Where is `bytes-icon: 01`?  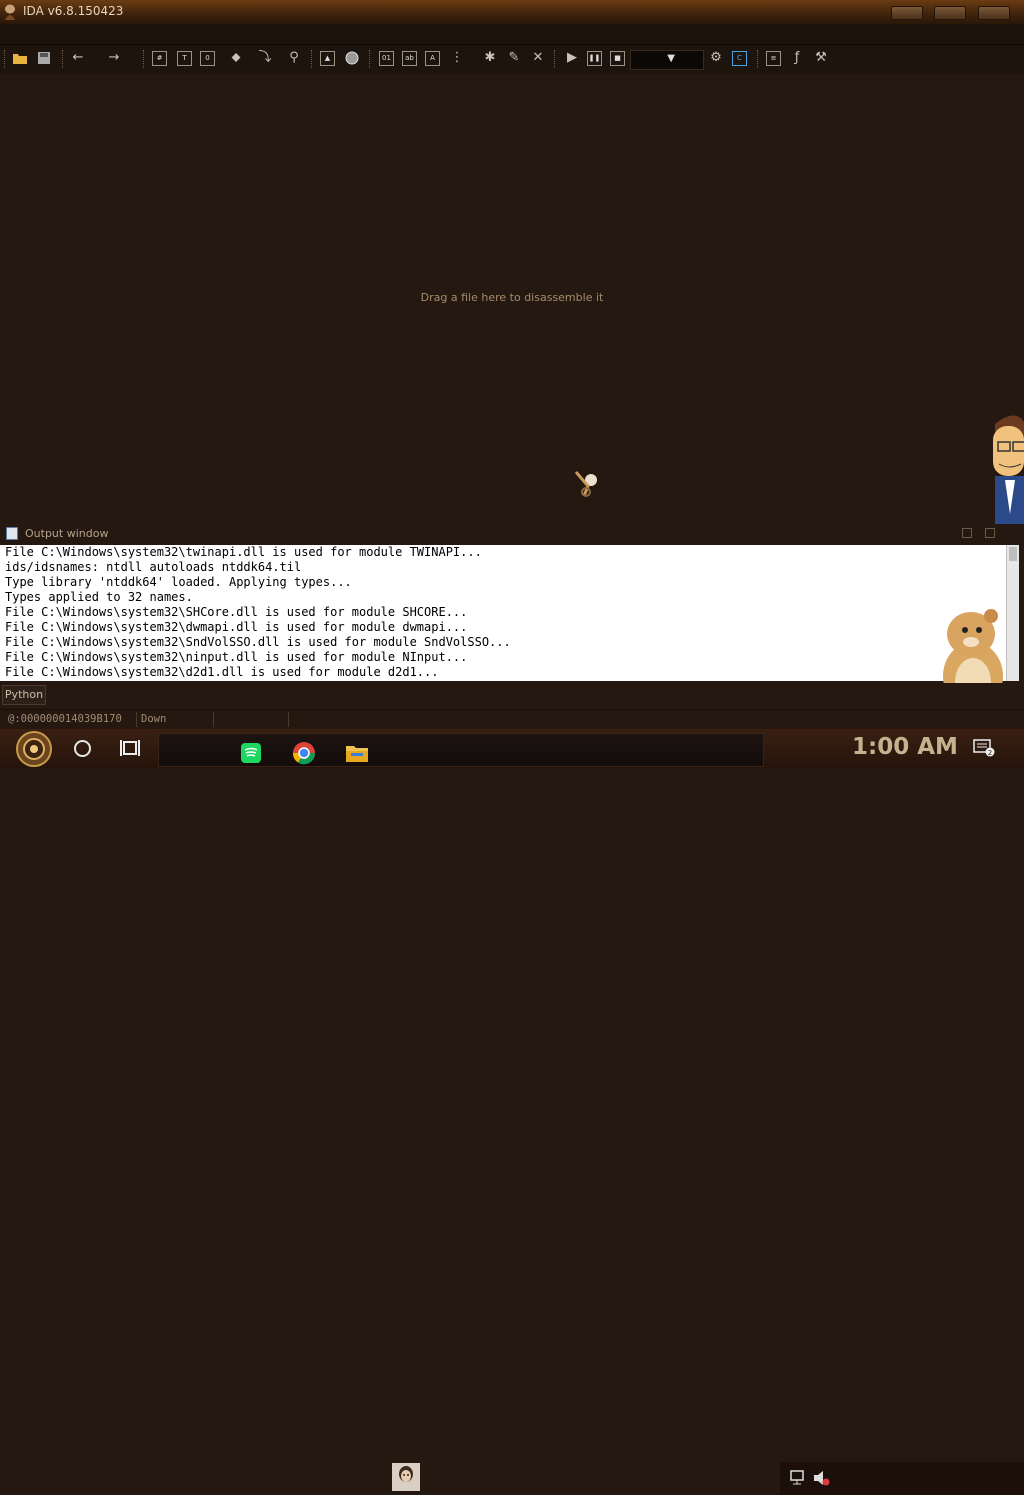 bytes-icon: 01 is located at coordinates (386, 58).